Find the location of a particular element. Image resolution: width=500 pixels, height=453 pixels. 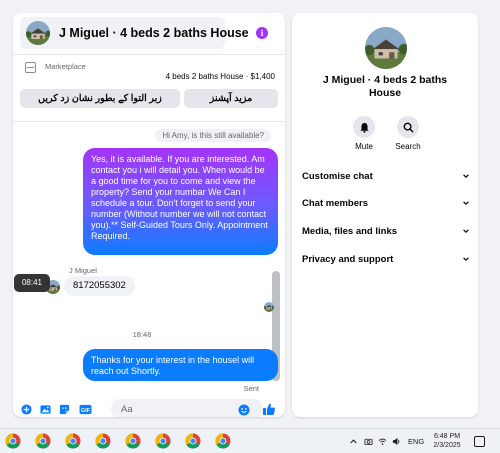

composer: GIF is located at coordinates (149, 407).